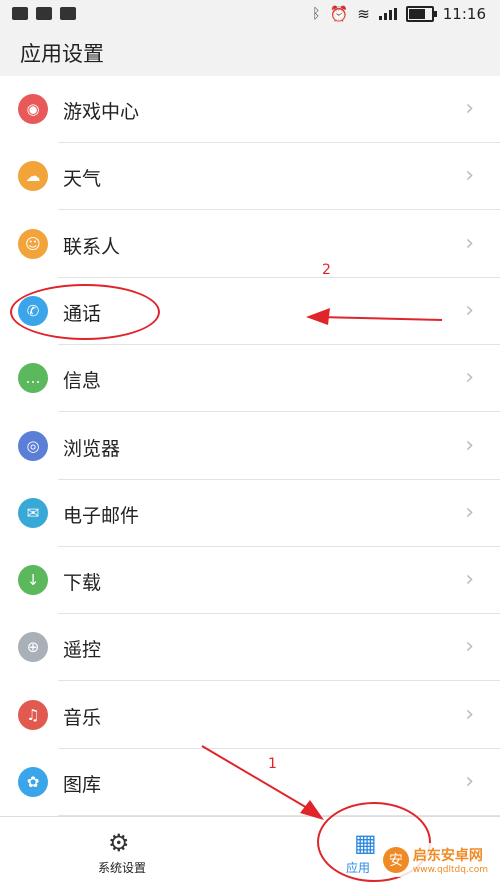 This screenshot has width=500, height=882. I want to click on annotation-number-2: 2, so click(326, 270).